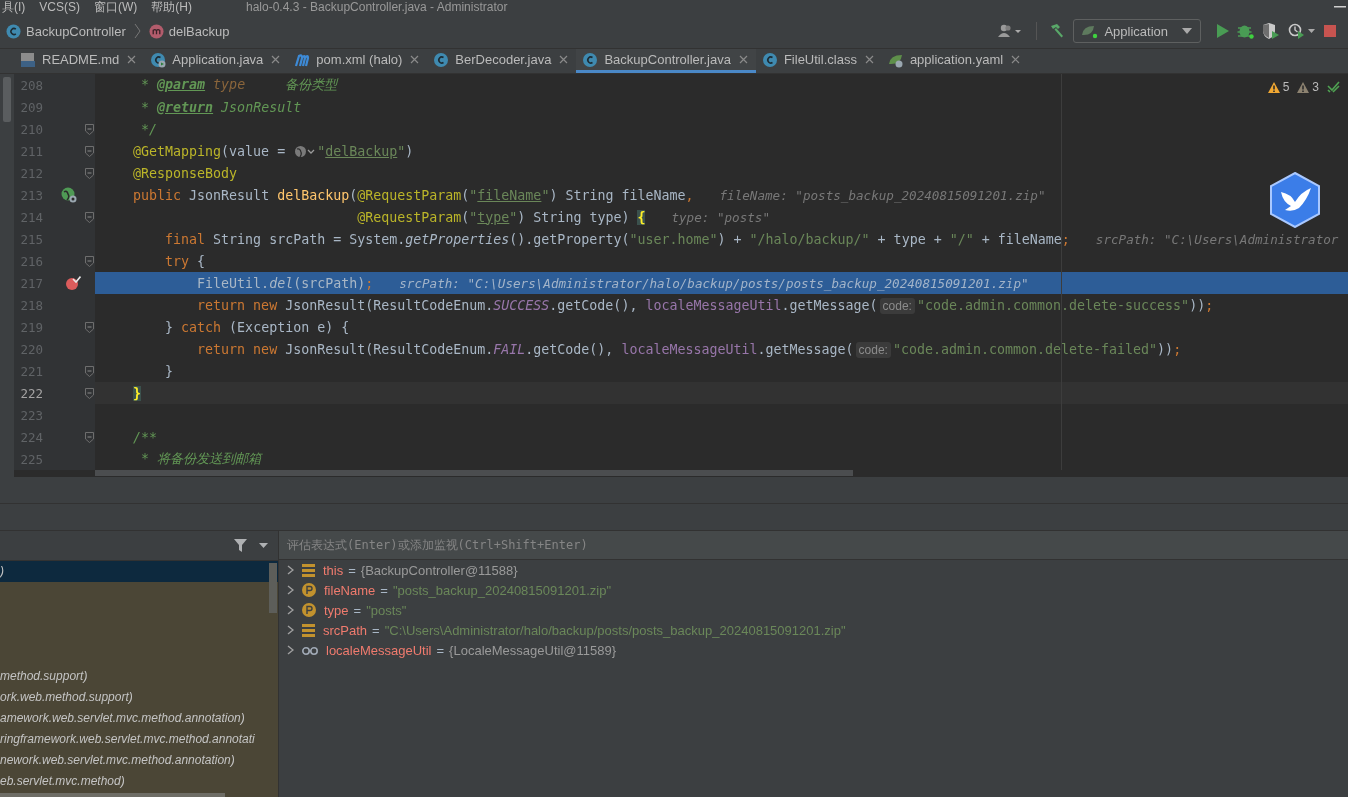 Image resolution: width=1348 pixels, height=797 pixels. What do you see at coordinates (502, 61) in the screenshot?
I see `editor-tab: BerDecoder.java` at bounding box center [502, 61].